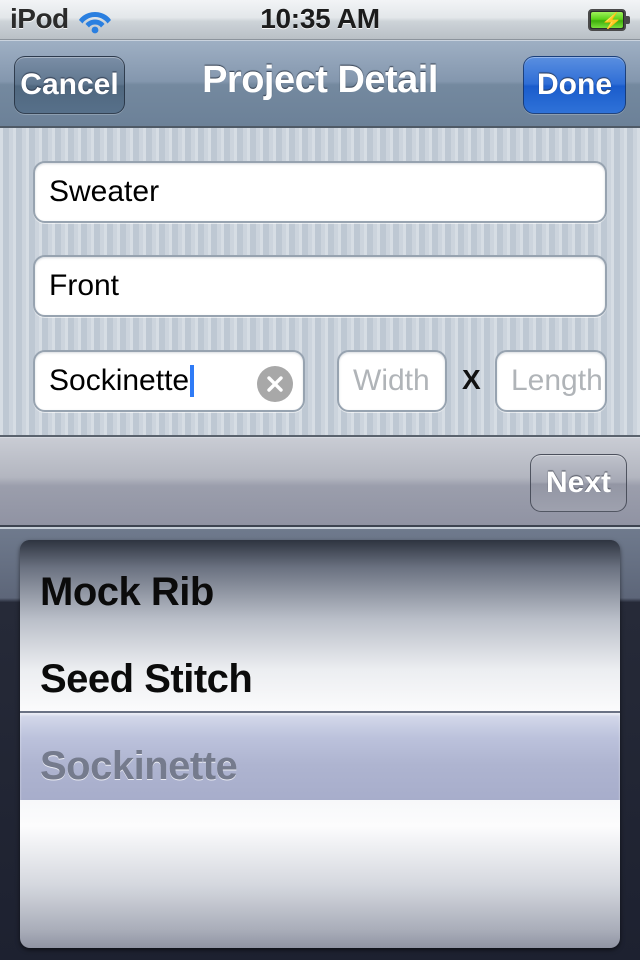  Describe the element at coordinates (320, 192) in the screenshot. I see `project-name-input: Sweater` at that location.